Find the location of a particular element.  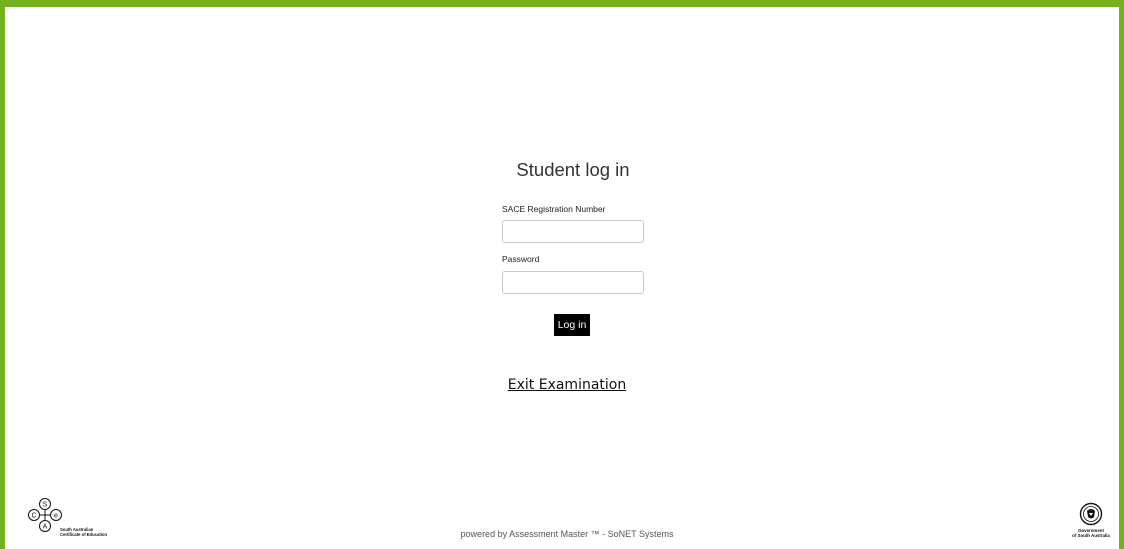

gov-sa-crest-icon is located at coordinates (1091, 514).